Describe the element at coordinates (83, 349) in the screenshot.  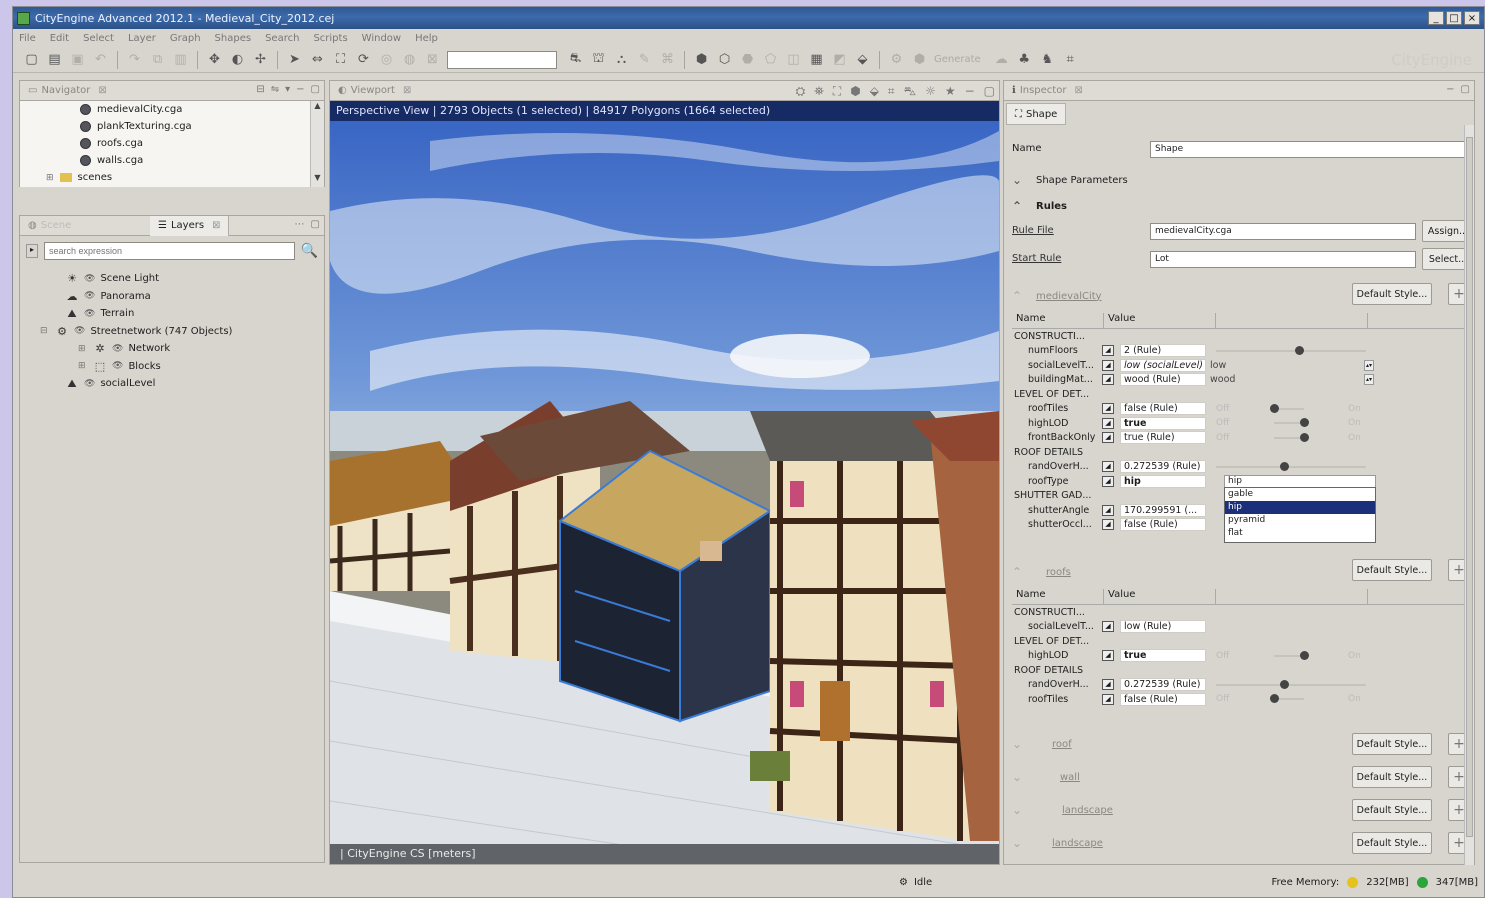
I see `expand-icon: ⊞` at that location.